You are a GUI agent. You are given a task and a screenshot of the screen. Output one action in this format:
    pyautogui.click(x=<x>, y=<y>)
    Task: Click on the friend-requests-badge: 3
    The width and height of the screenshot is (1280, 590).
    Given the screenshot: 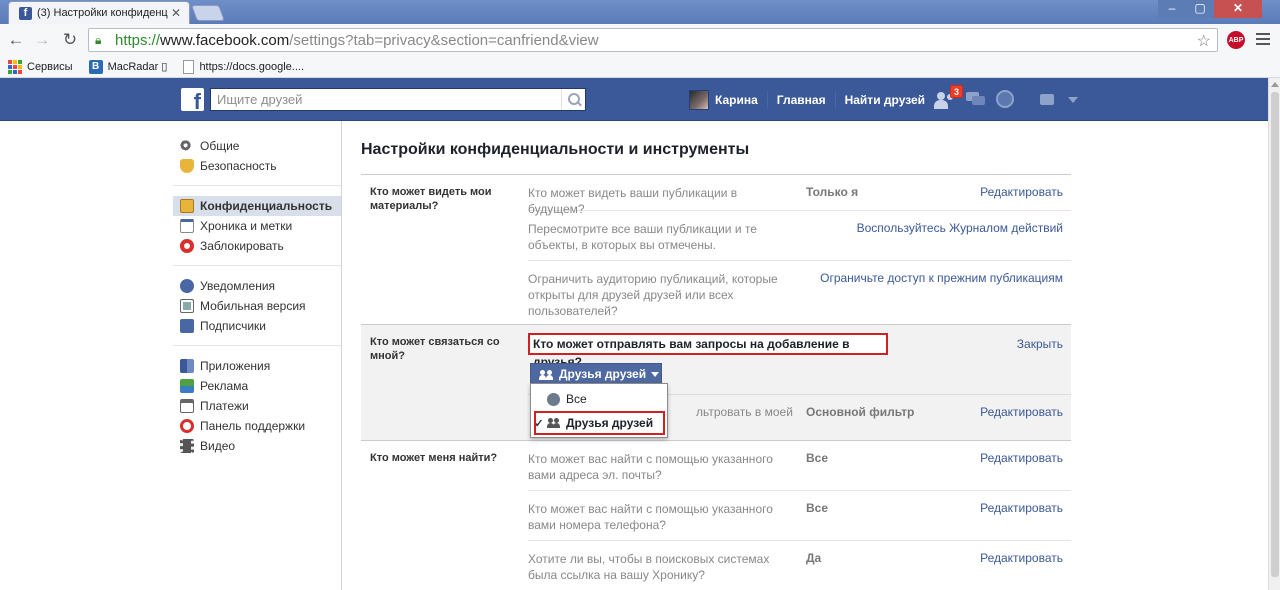 What is the action you would take?
    pyautogui.click(x=956, y=91)
    